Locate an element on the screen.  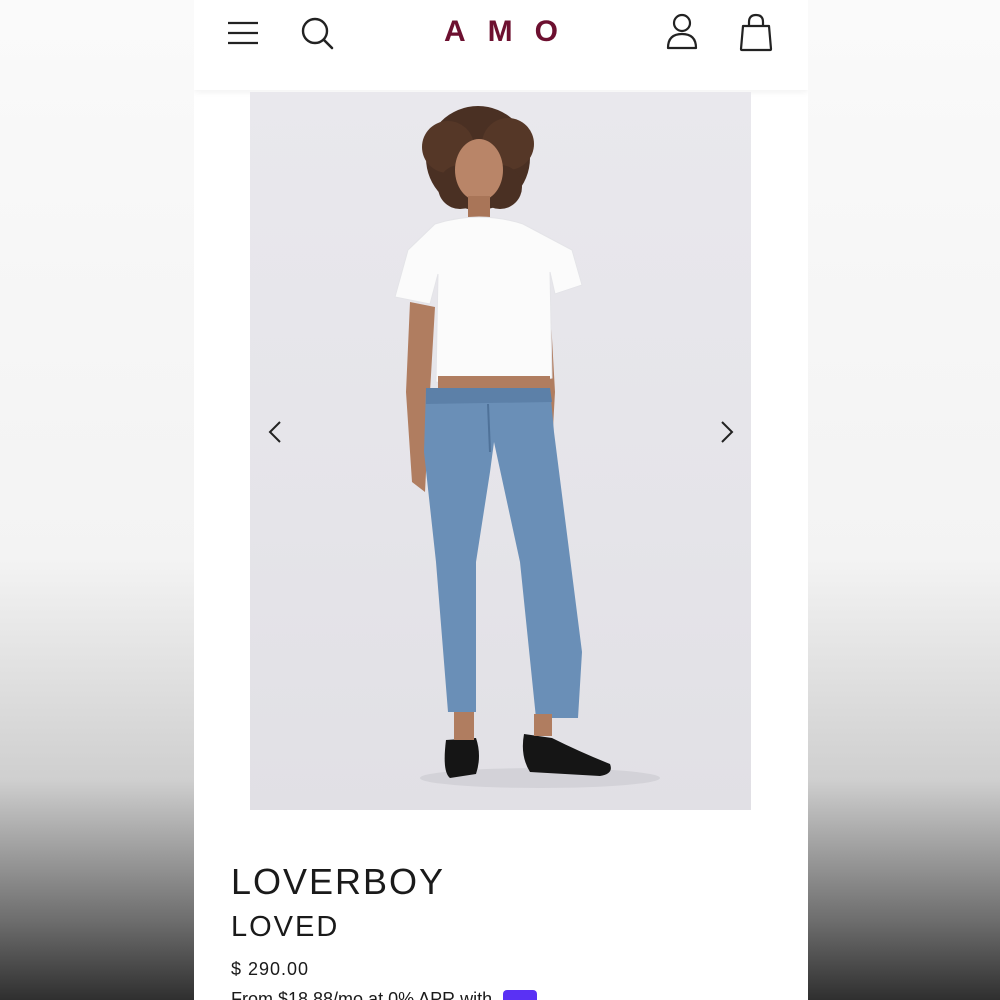
account-icon is located at coordinates (682, 32).